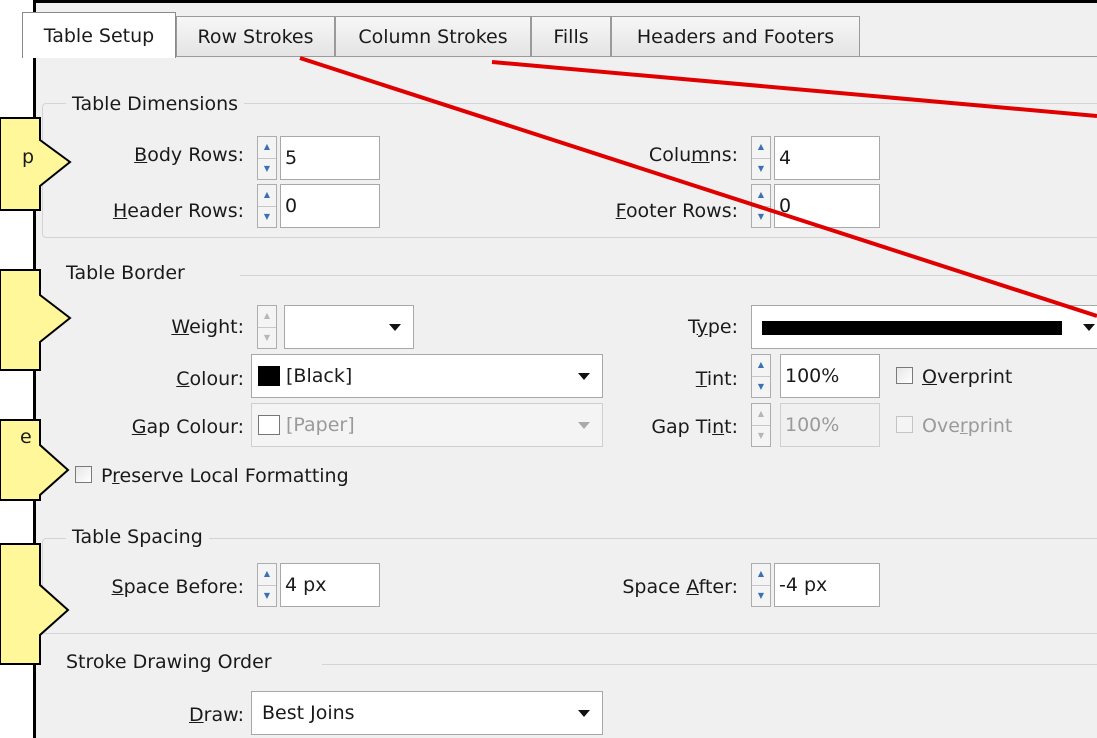 The image size is (1097, 738). What do you see at coordinates (28, 157) in the screenshot?
I see `callout-text: p` at bounding box center [28, 157].